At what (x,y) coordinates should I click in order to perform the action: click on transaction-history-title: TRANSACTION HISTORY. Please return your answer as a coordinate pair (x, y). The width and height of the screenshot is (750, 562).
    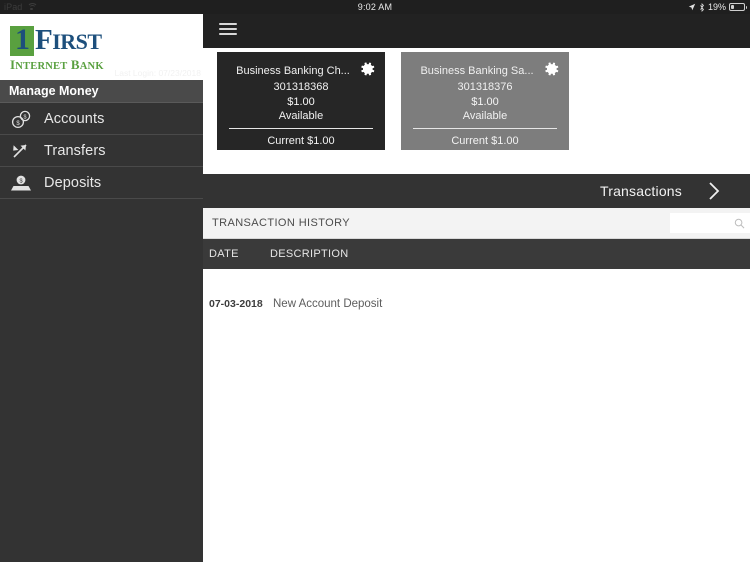
    Looking at the image, I should click on (281, 223).